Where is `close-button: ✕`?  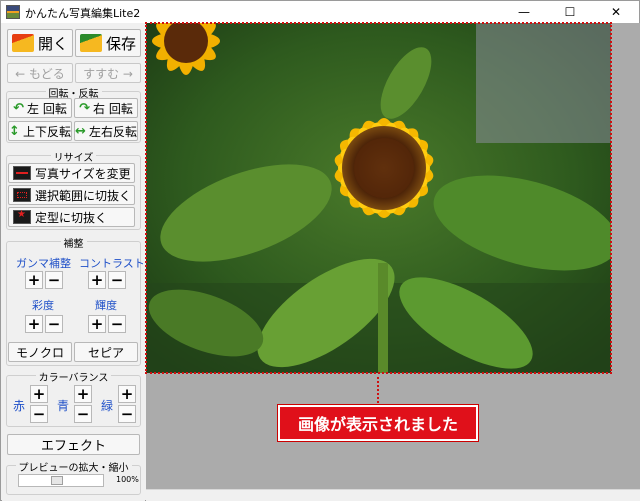 close-button: ✕ is located at coordinates (616, 12).